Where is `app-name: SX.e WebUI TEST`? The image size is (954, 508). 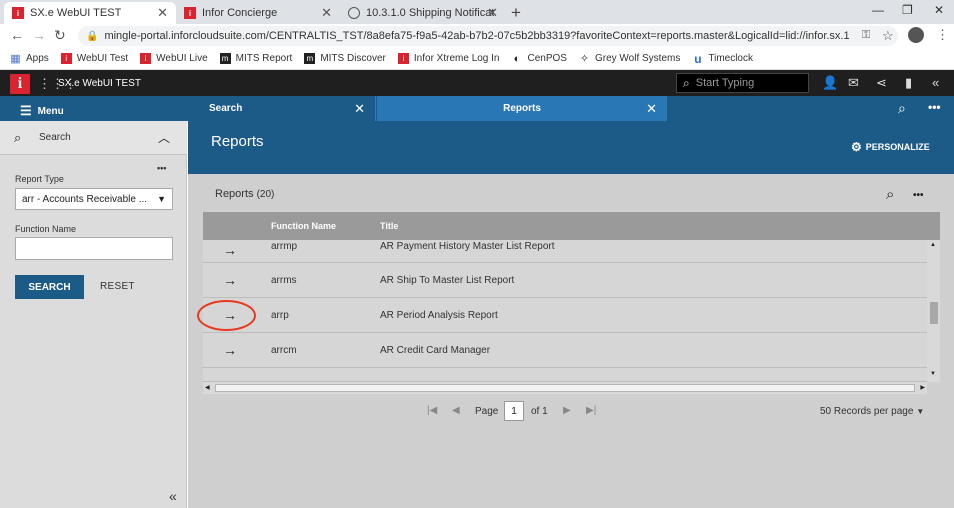 app-name: SX.e WebUI TEST is located at coordinates (99, 83).